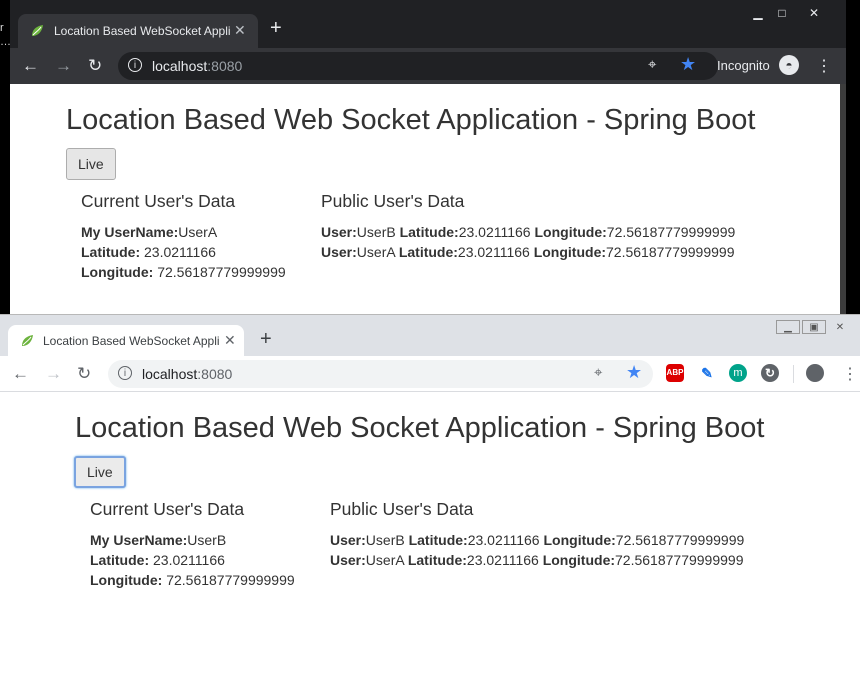  I want to click on public-users-heading: Public User's Data, so click(393, 201).